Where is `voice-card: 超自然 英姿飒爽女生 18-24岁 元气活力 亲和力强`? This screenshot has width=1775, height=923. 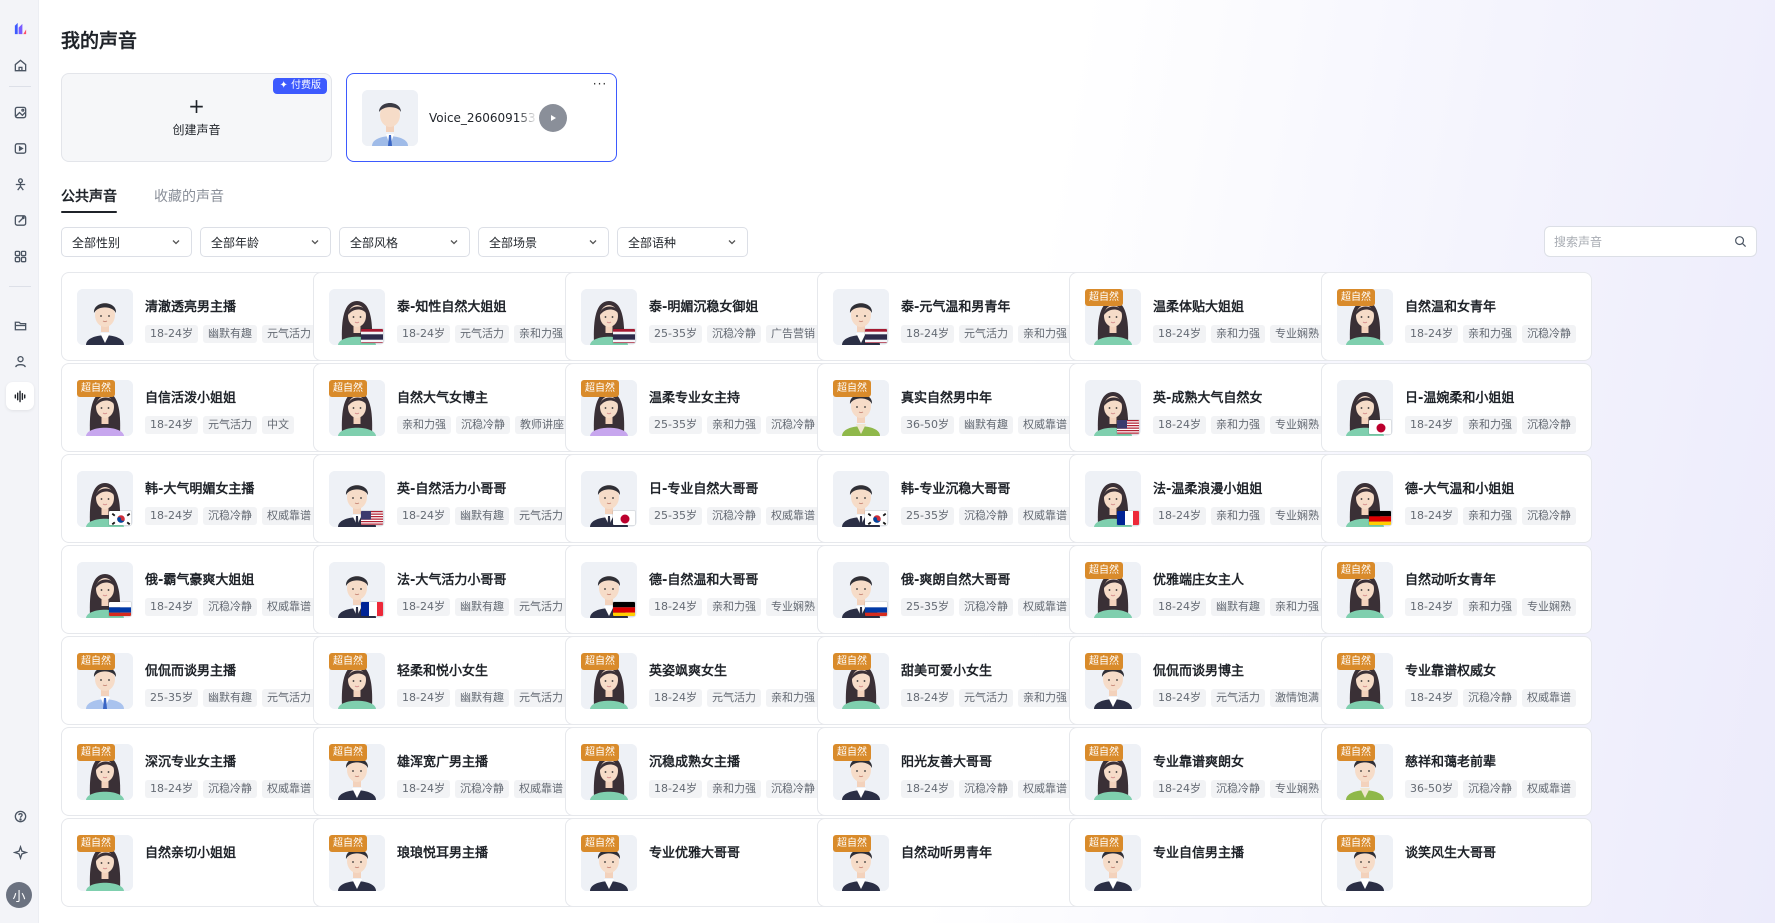
voice-card: 超自然 英姿飒爽女生 18-24岁 元气活力 亲和力强 is located at coordinates (700, 680).